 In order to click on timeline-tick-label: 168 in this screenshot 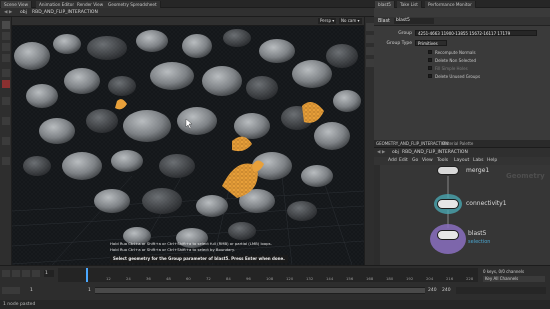, I will do `click(370, 278)`.